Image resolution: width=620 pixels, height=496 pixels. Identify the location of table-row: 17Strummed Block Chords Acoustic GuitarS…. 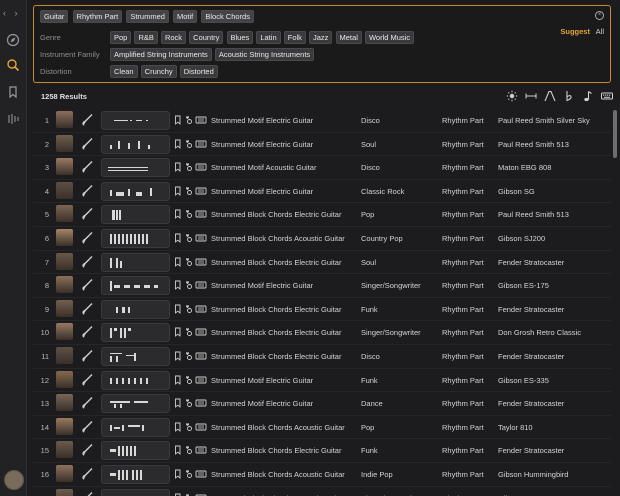
(322, 491).